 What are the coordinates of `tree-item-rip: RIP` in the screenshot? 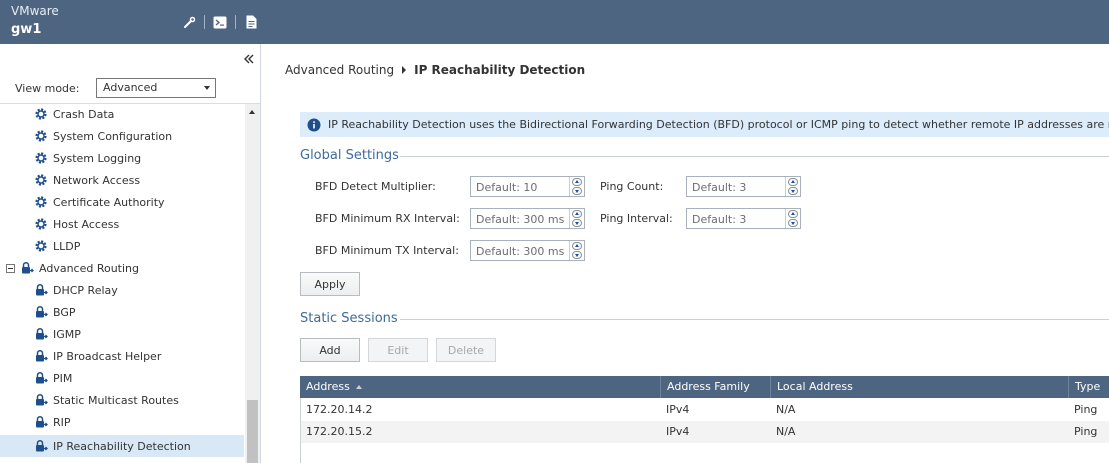 It's located at (52, 422).